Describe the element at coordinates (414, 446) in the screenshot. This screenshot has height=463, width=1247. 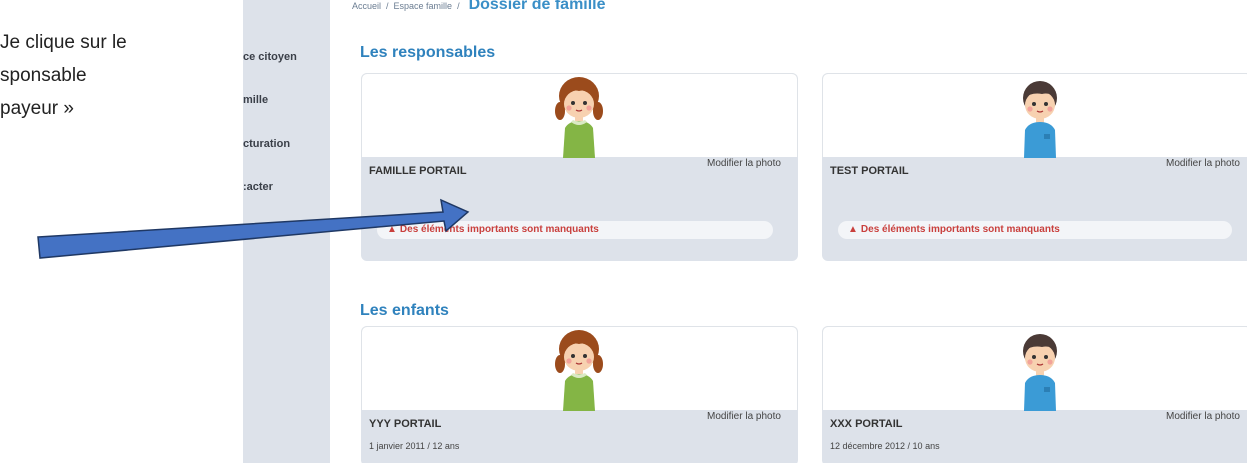
I see `enfant-birthdate: 1 janvier 2011 / 12 ans` at that location.